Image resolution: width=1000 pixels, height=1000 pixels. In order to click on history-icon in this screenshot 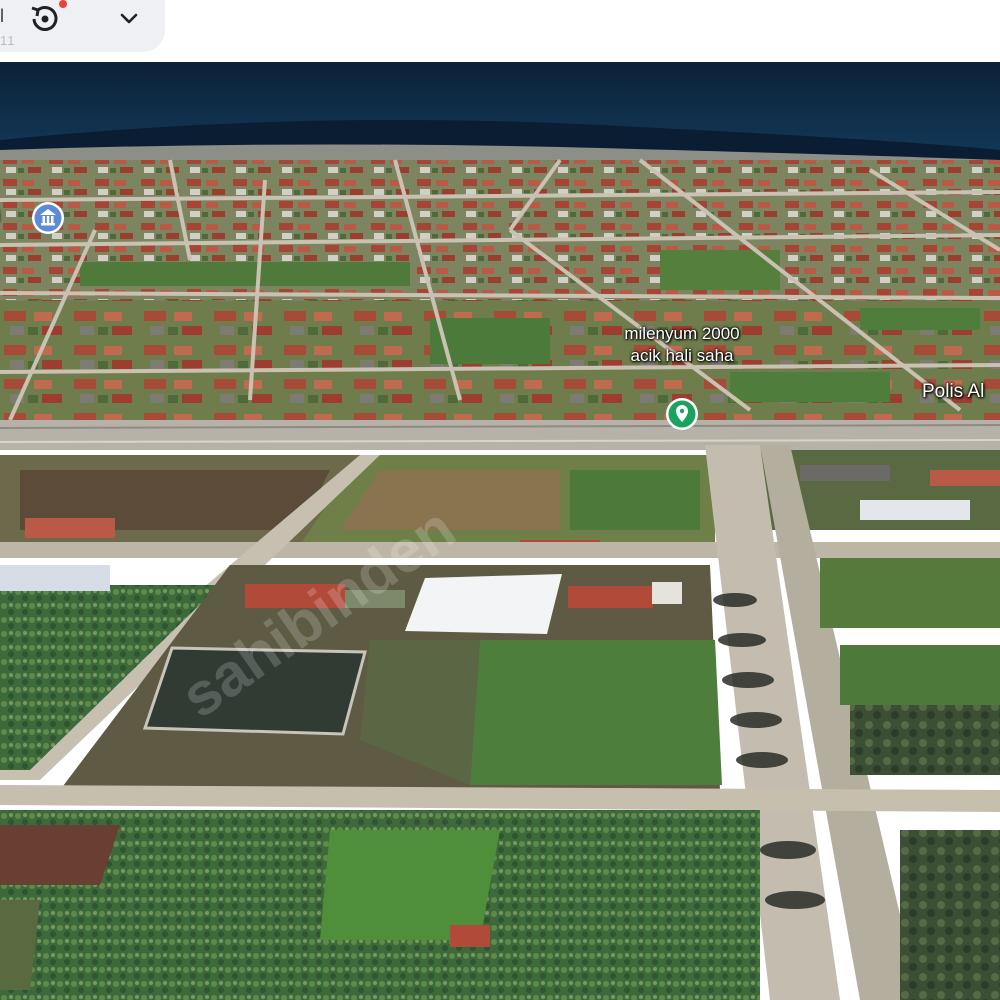, I will do `click(44, 18)`.